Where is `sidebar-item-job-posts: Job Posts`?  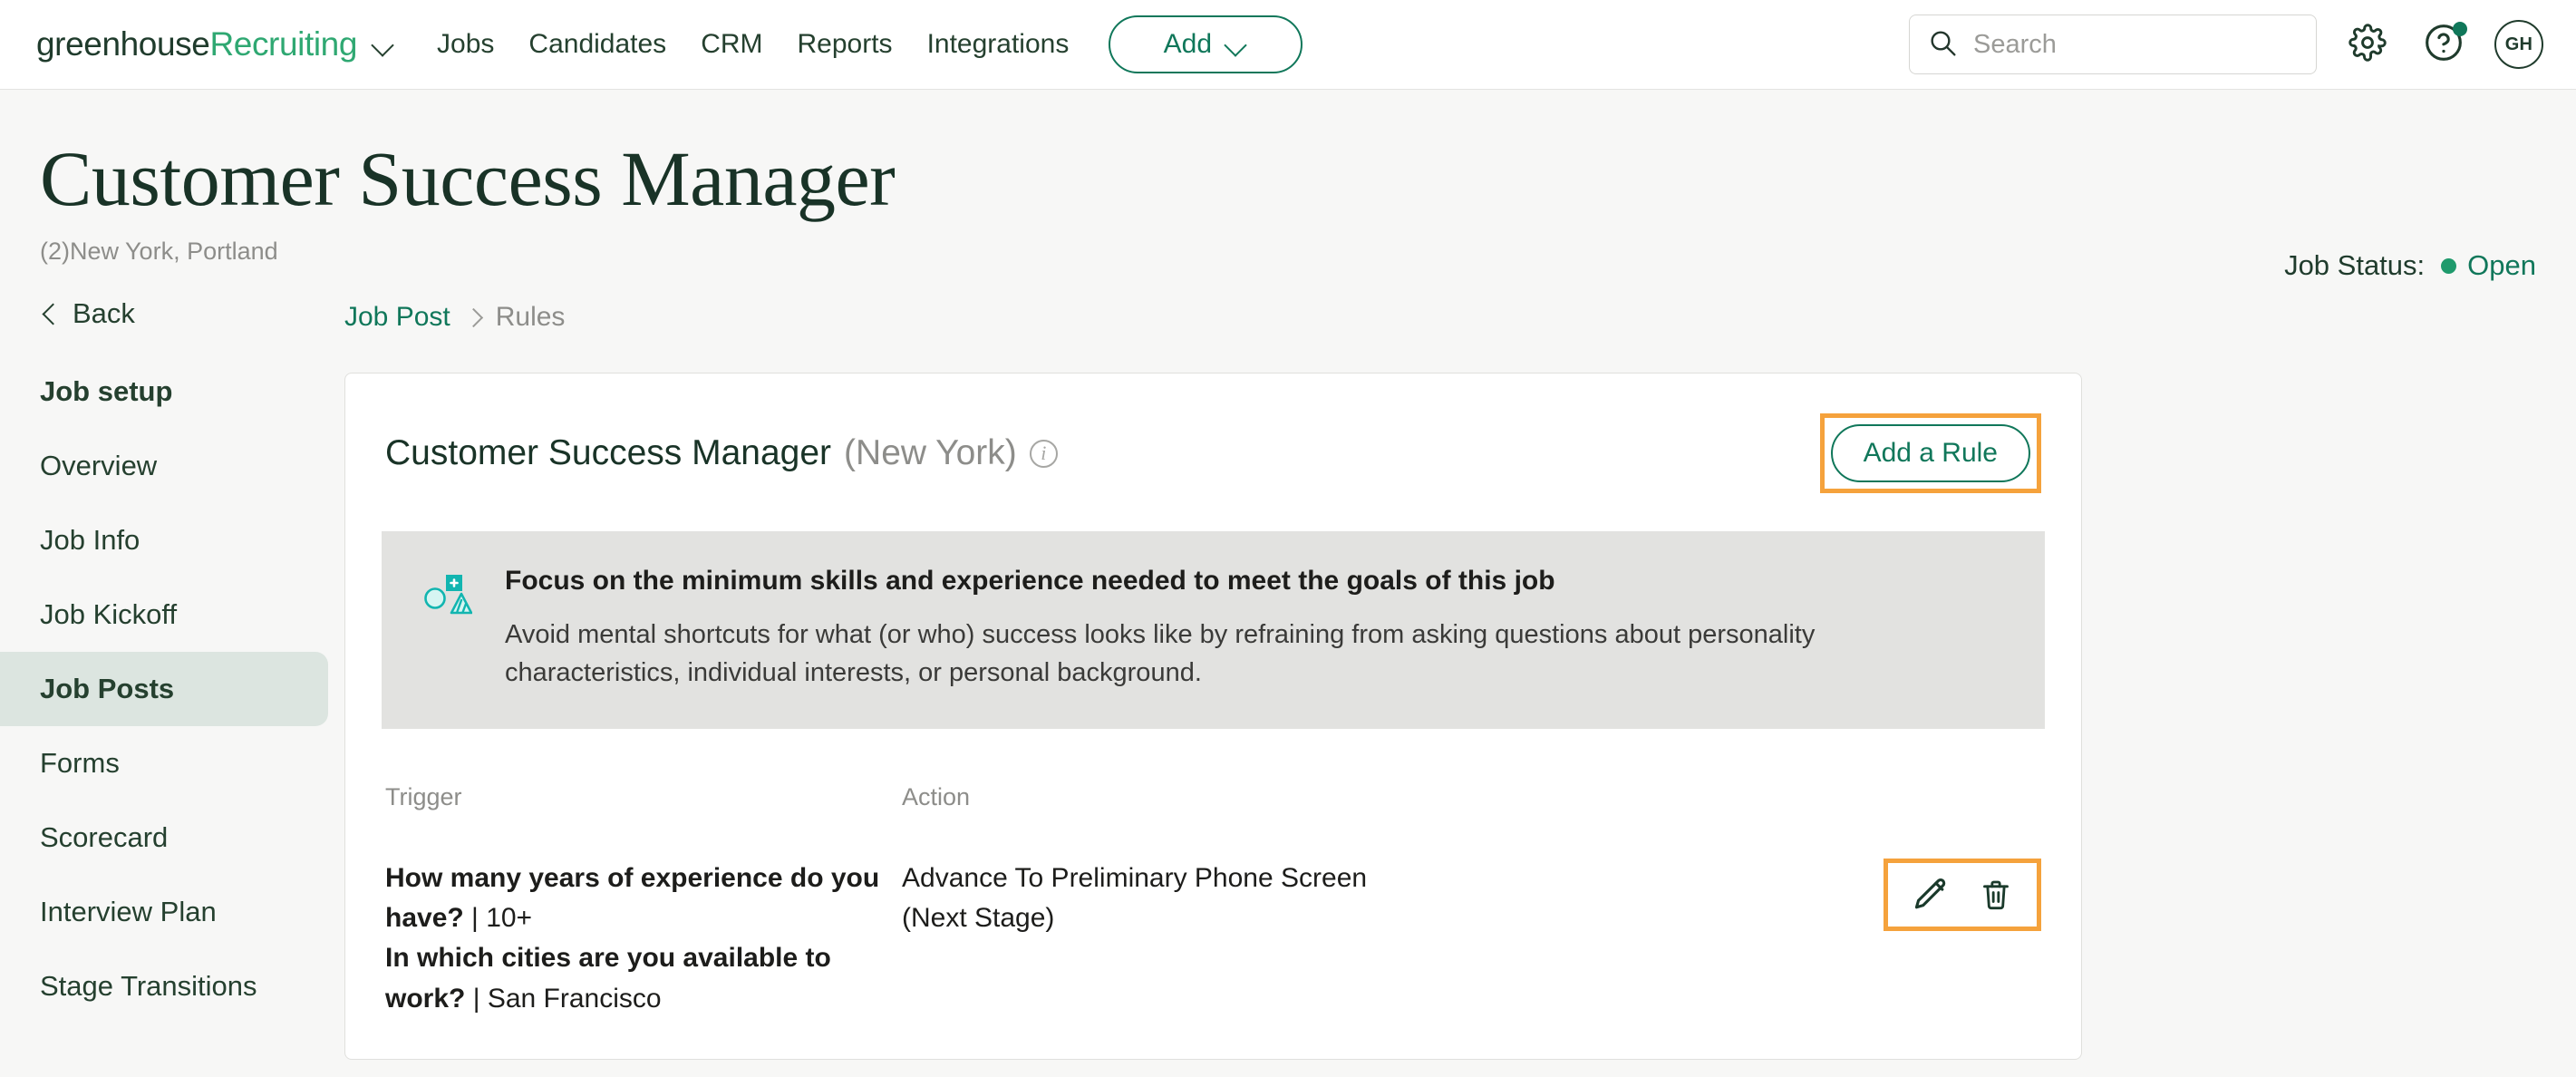 sidebar-item-job-posts: Job Posts is located at coordinates (164, 689).